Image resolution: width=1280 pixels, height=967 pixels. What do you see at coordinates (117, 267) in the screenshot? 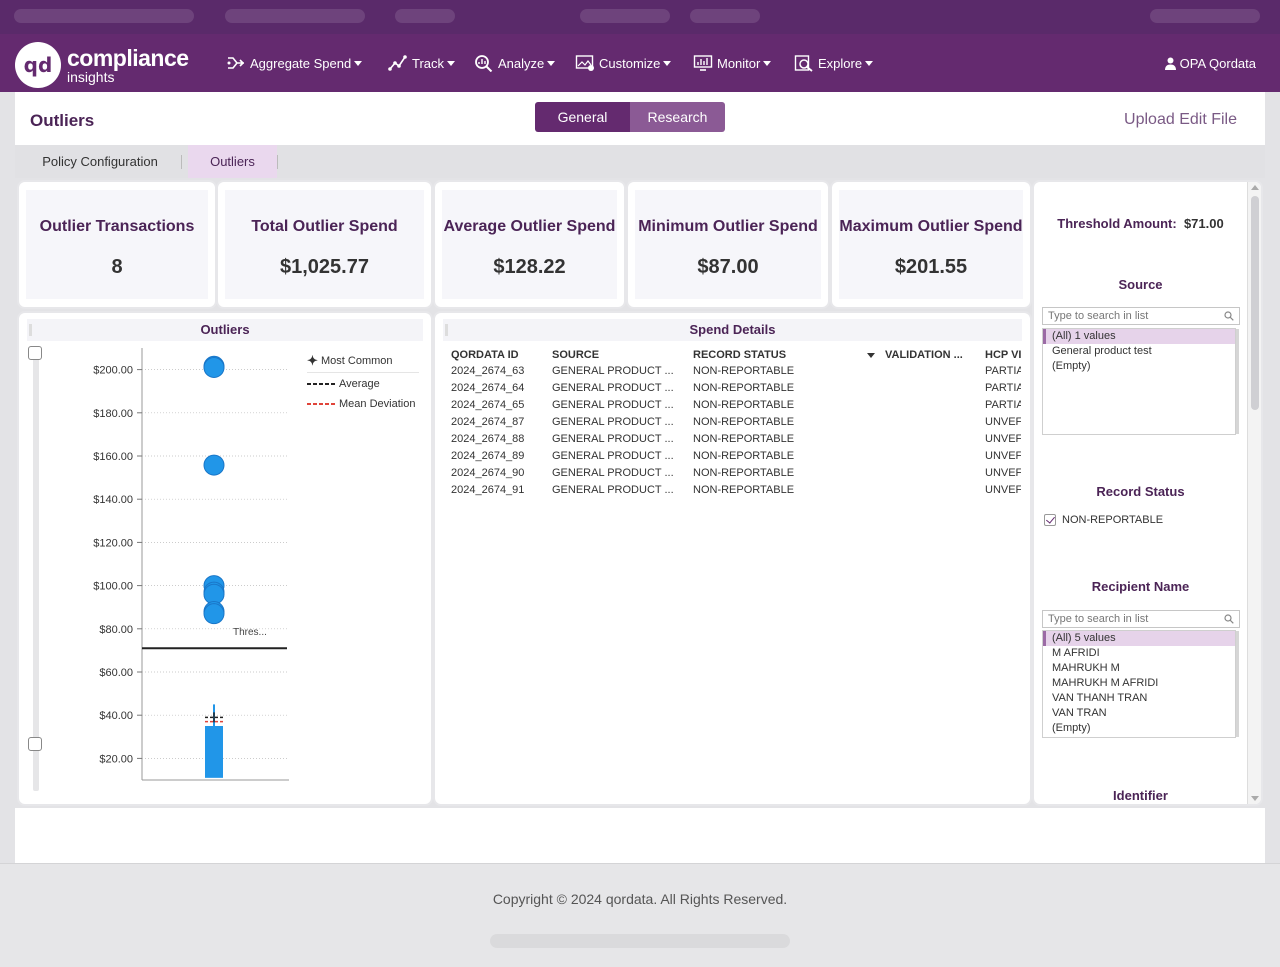
I see `kpi-value: 8` at bounding box center [117, 267].